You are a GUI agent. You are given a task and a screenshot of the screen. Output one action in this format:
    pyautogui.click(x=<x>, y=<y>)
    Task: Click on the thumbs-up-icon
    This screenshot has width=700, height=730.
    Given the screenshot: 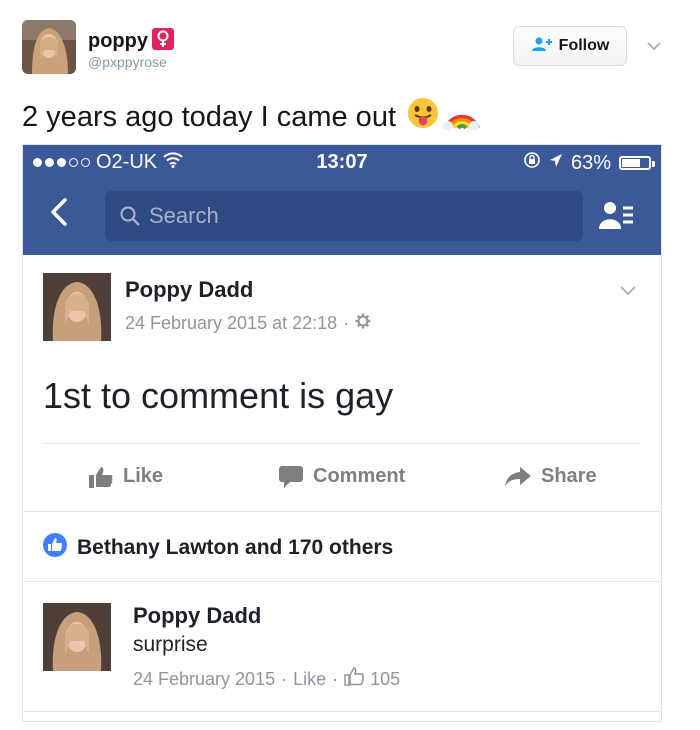 What is the action you would take?
    pyautogui.click(x=101, y=477)
    